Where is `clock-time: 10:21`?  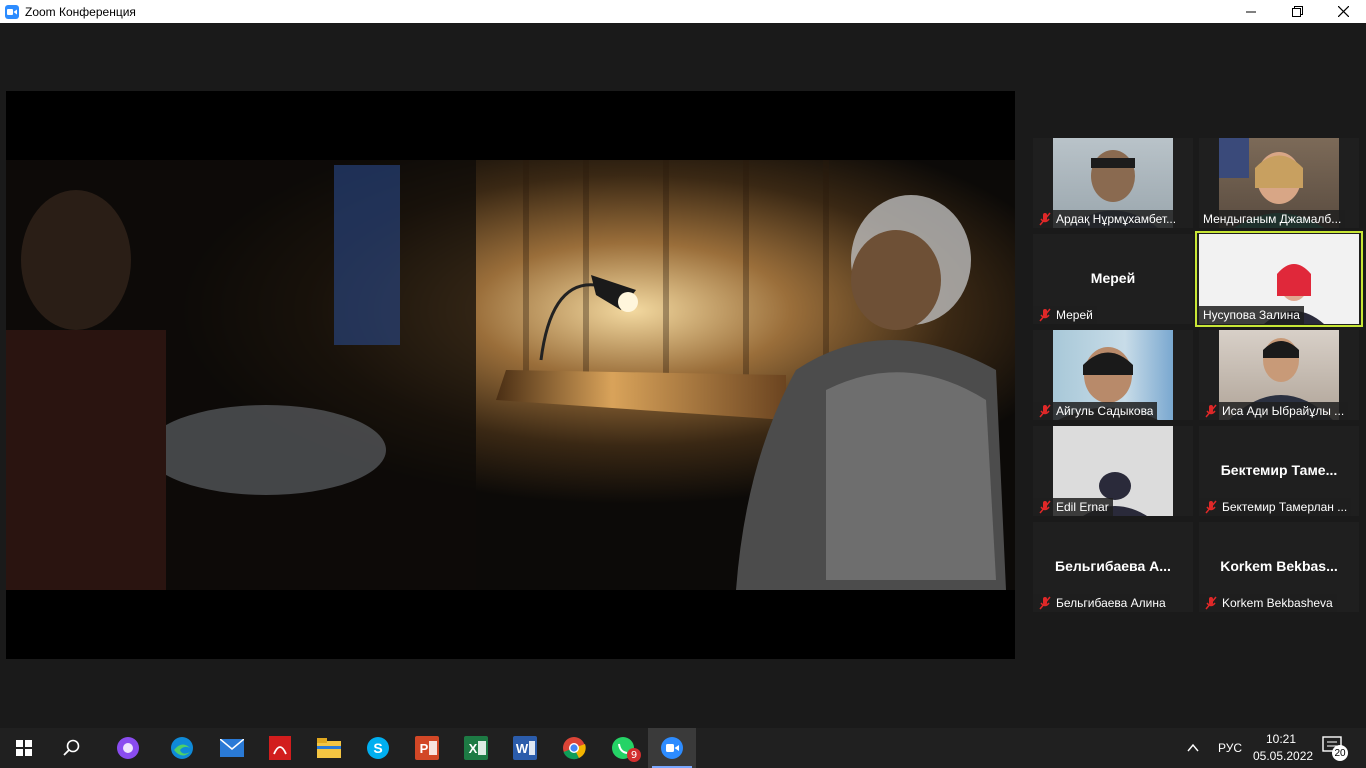 clock-time: 10:21 is located at coordinates (1281, 739).